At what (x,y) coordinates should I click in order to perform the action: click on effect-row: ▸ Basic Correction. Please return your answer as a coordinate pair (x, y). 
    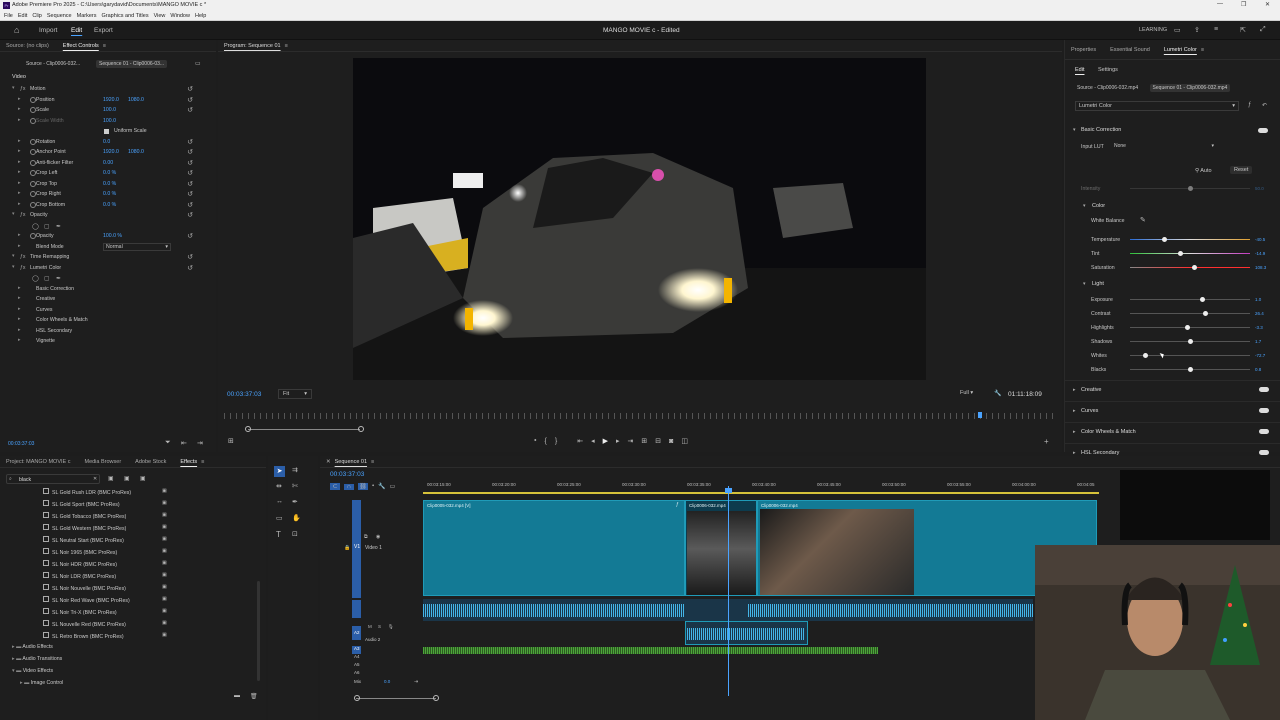
    Looking at the image, I should click on (105, 290).